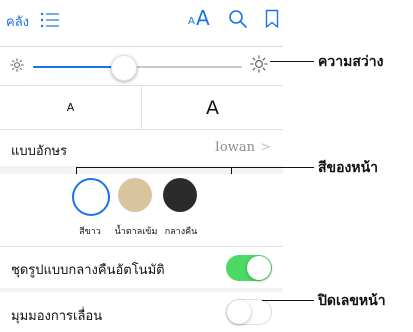  Describe the element at coordinates (191, 21) in the screenshot. I see `font-size-small-glyph: A` at that location.